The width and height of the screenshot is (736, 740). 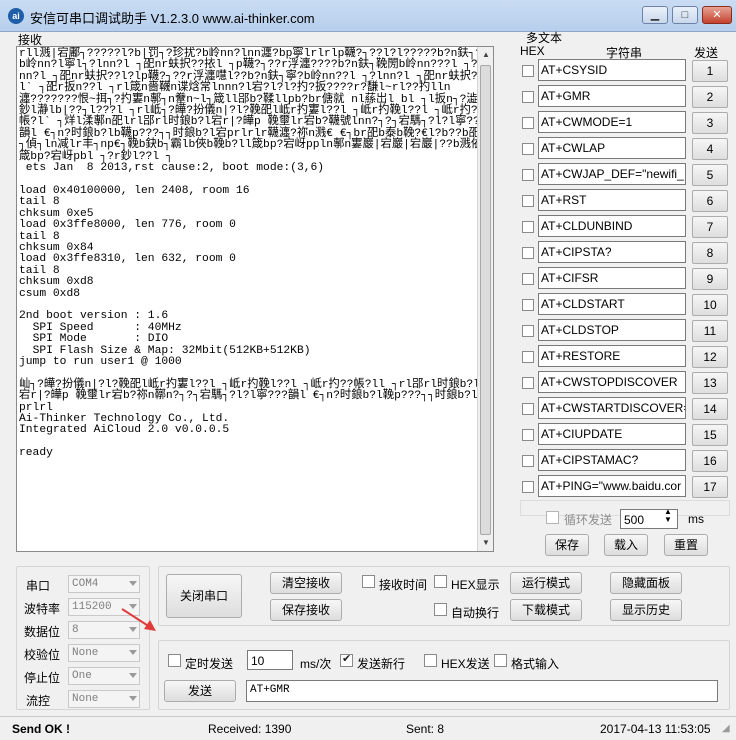 I want to click on auto-newline-checkbox, so click(x=440, y=609).